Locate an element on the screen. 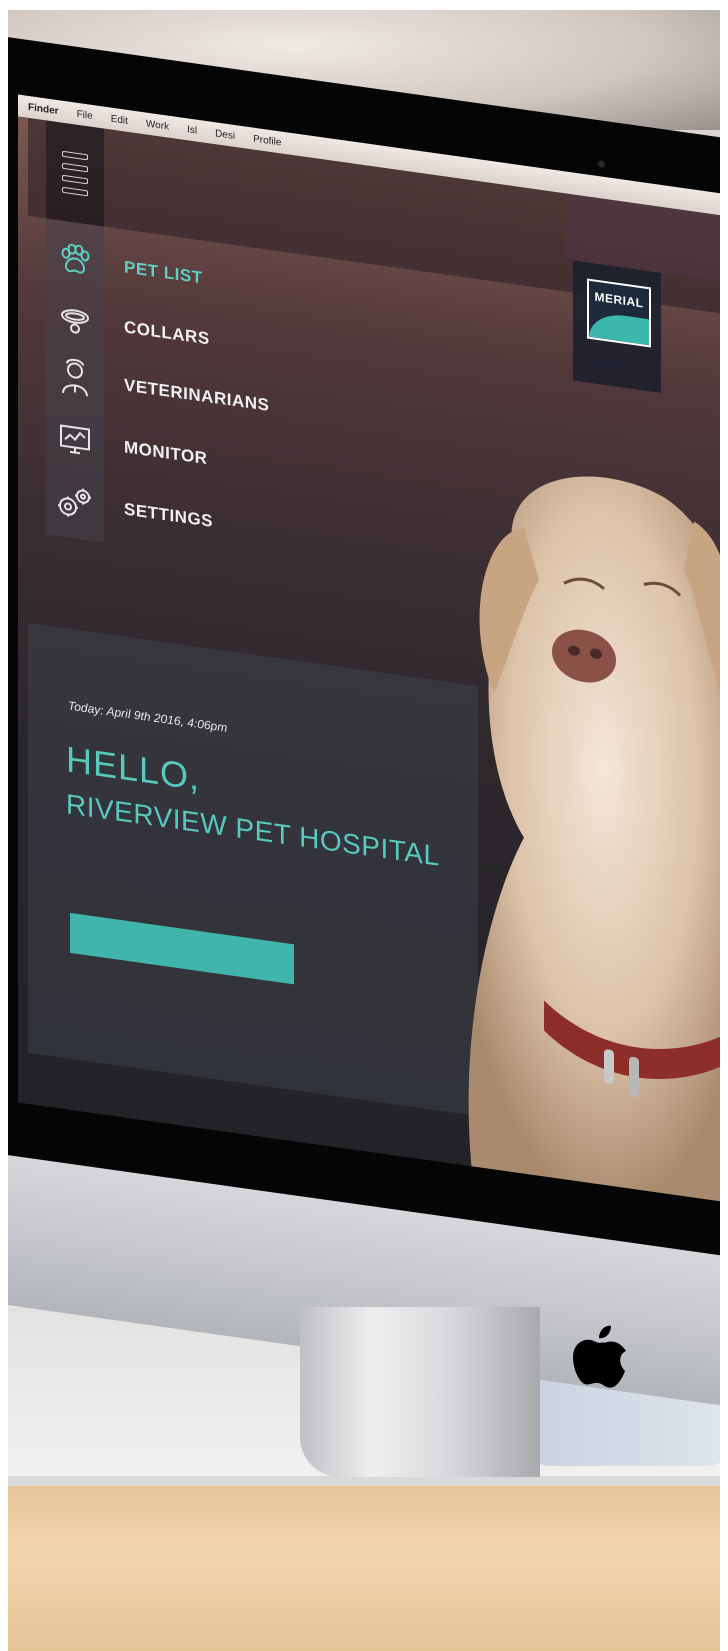  menu-profile: Profile is located at coordinates (267, 140).